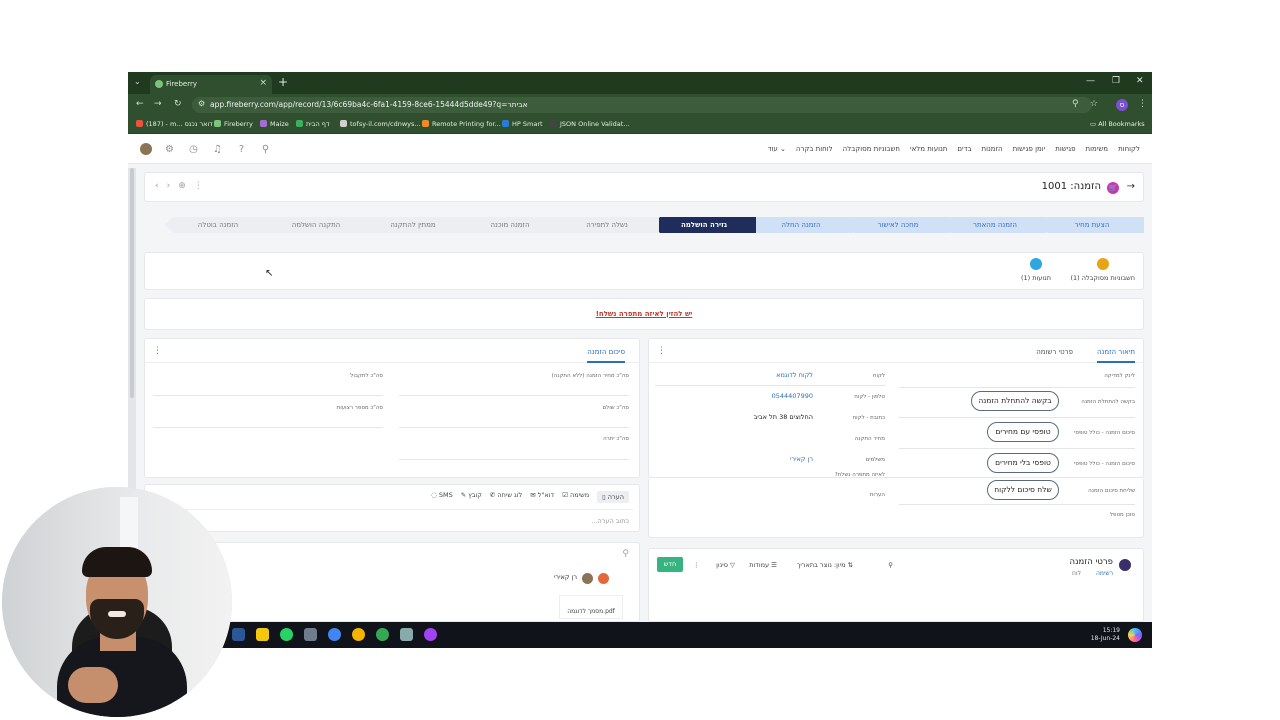 This screenshot has width=1280, height=720. What do you see at coordinates (158, 104) in the screenshot?
I see `forward-icon: →` at bounding box center [158, 104].